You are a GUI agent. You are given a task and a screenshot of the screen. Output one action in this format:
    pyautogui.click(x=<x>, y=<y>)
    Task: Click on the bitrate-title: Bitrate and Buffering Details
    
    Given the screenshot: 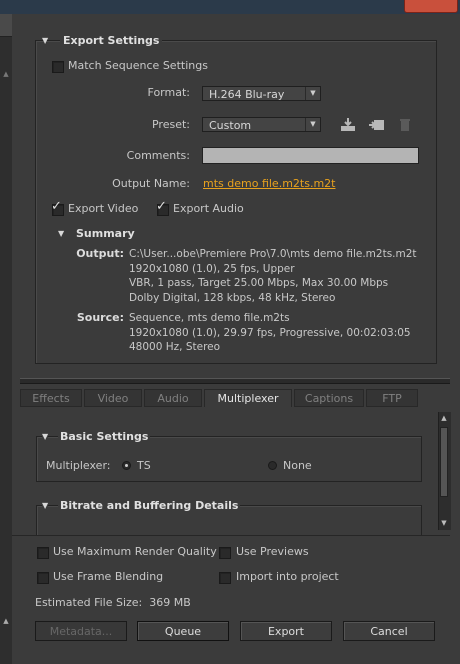 What is the action you would take?
    pyautogui.click(x=149, y=505)
    